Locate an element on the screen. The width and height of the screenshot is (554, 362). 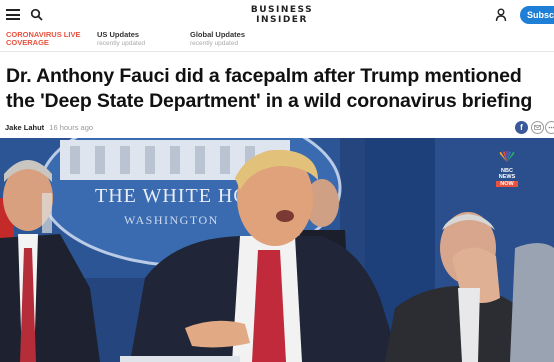
site-logo: BUSINESS INSIDER is located at coordinates (282, 15).